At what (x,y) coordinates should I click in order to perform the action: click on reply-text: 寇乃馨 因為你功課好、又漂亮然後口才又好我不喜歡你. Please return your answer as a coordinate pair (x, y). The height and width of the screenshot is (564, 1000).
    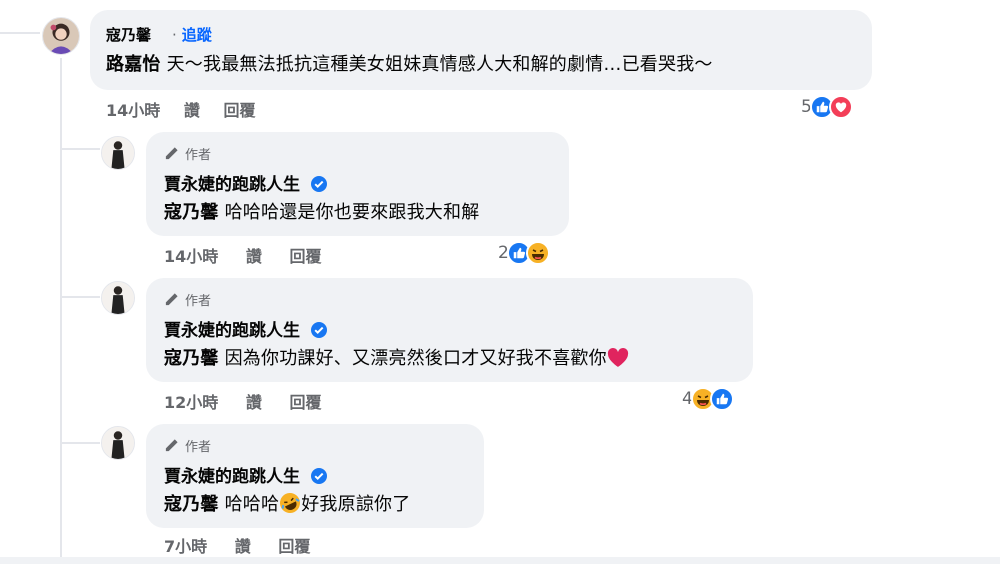
    Looking at the image, I should click on (396, 357).